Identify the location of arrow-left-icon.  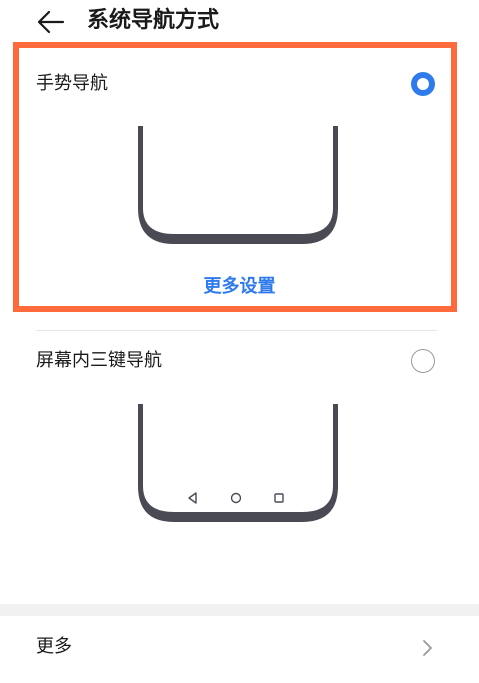
(51, 22).